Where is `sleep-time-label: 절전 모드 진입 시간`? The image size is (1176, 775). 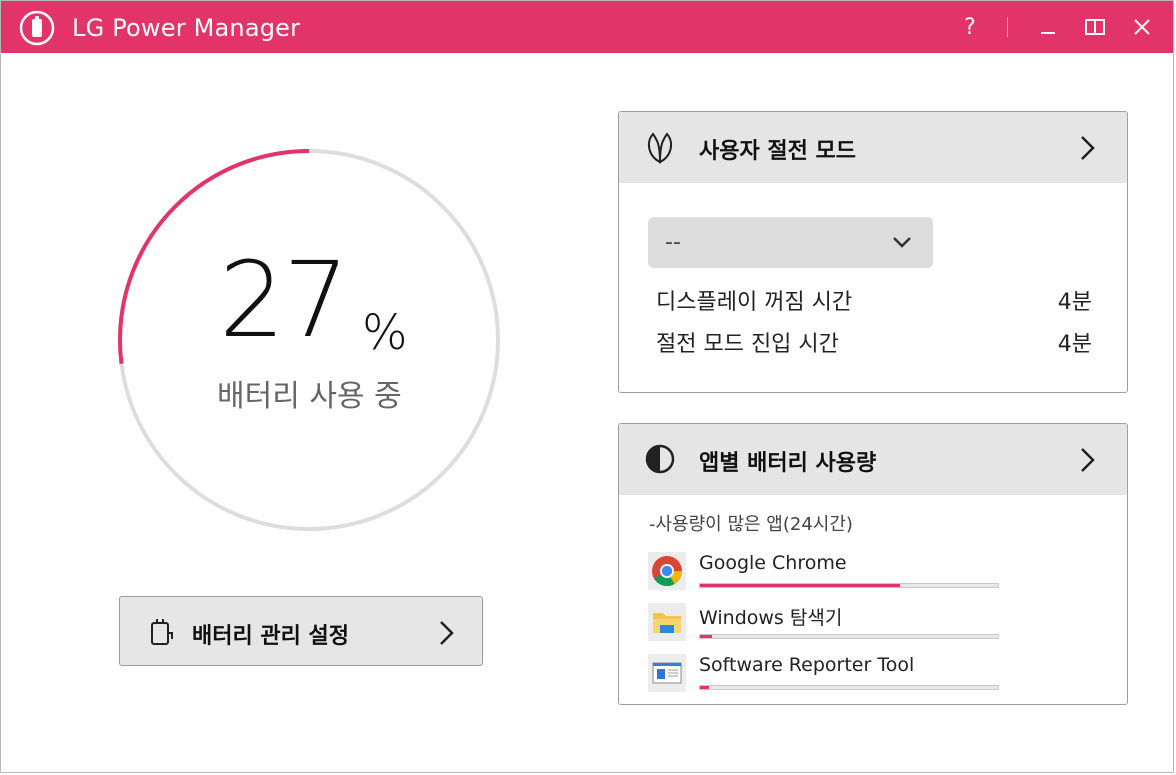 sleep-time-label: 절전 모드 진입 시간 is located at coordinates (747, 344).